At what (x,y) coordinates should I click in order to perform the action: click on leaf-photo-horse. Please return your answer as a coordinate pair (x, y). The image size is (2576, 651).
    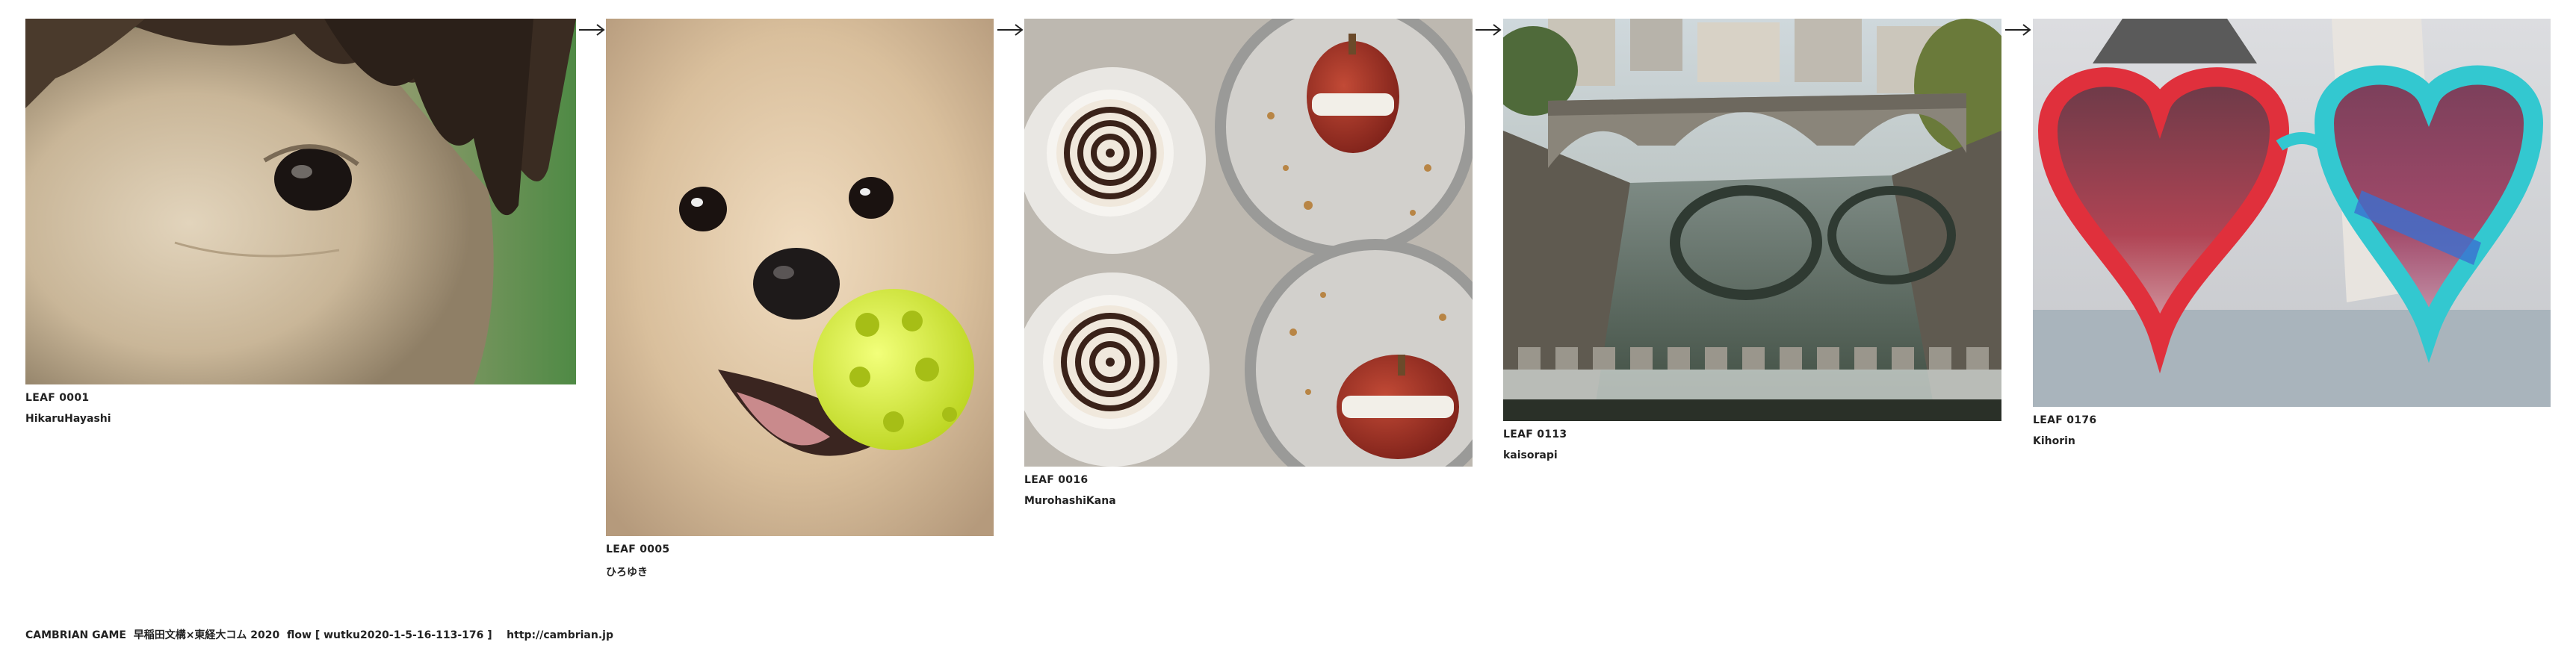
    Looking at the image, I should click on (300, 202).